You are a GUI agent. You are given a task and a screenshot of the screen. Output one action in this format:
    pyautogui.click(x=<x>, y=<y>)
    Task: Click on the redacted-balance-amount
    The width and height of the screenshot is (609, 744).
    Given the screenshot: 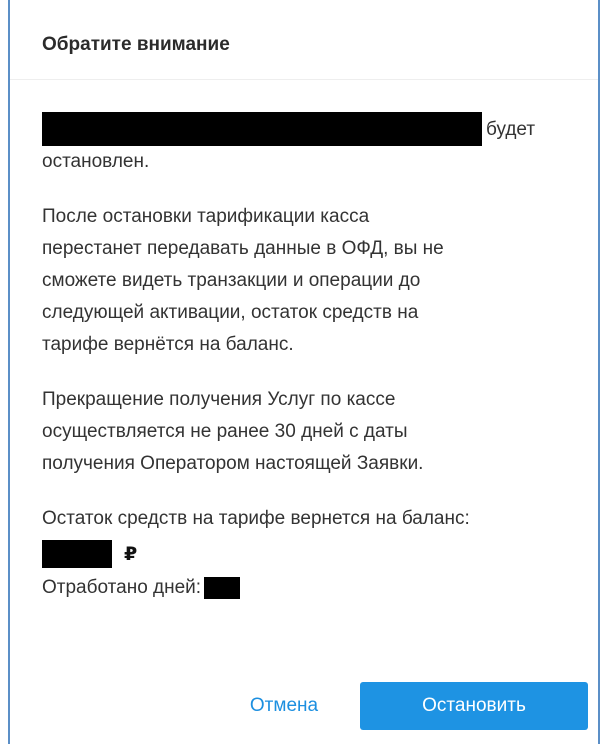 What is the action you would take?
    pyautogui.click(x=77, y=554)
    